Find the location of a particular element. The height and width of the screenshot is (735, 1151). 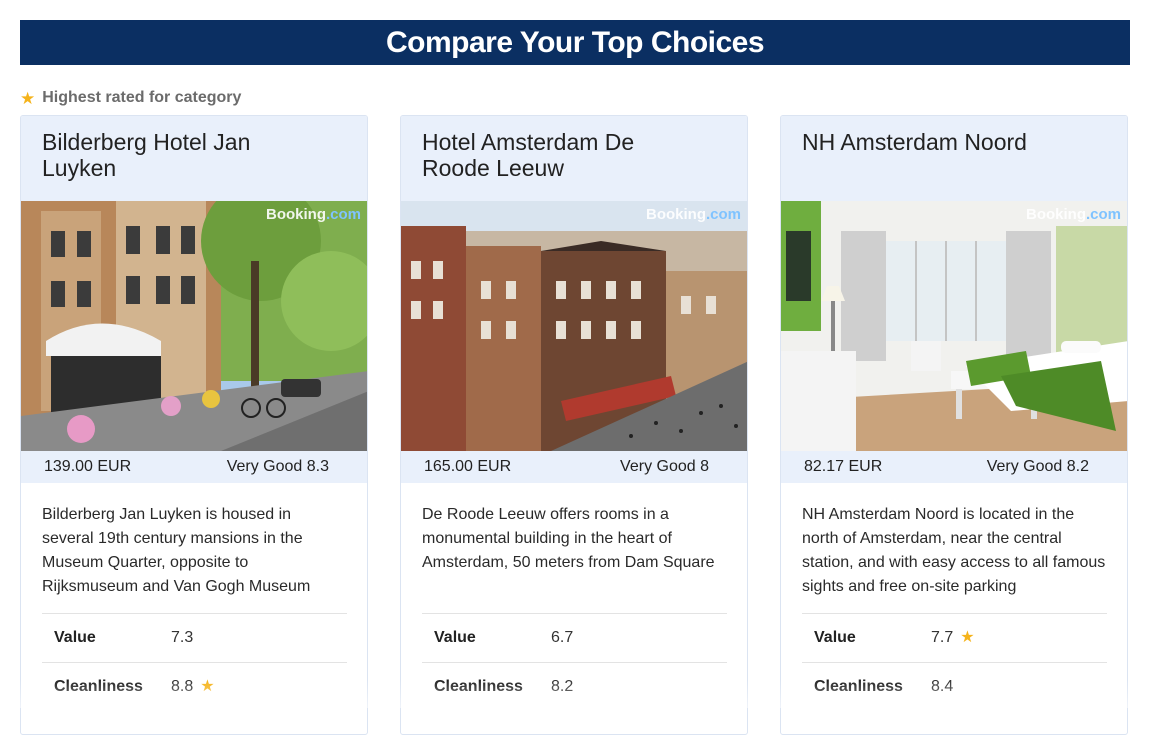

score-row-value: Value 6.7 is located at coordinates (574, 637).